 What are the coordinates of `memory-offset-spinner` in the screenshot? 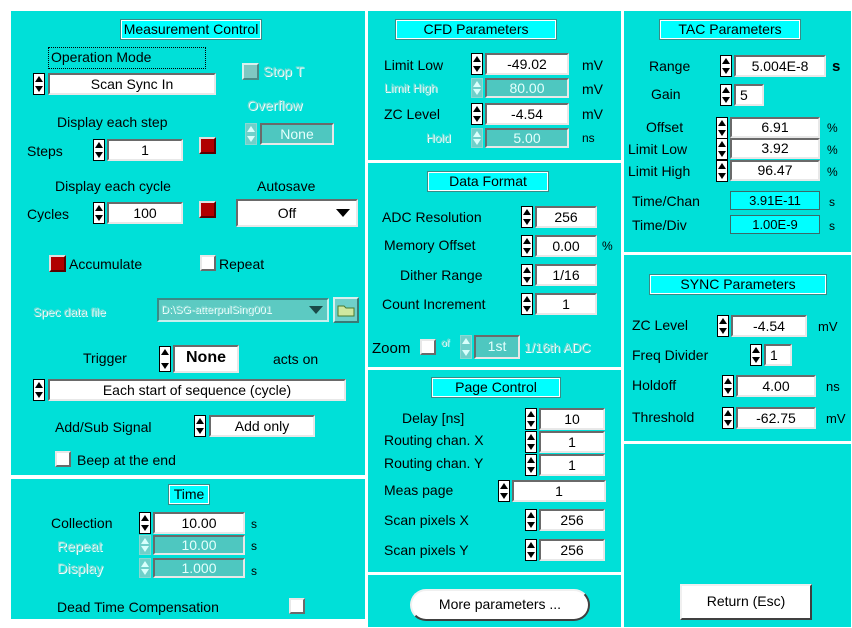 It's located at (527, 246).